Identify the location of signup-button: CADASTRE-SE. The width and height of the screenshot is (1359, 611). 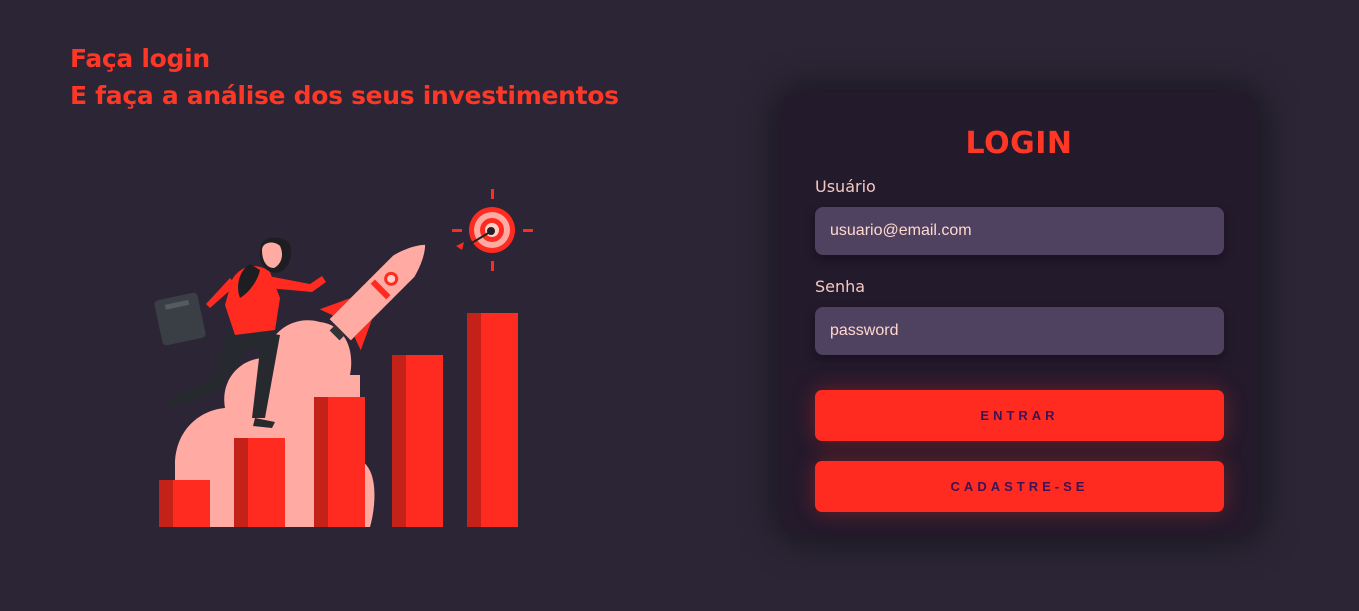
(1019, 486).